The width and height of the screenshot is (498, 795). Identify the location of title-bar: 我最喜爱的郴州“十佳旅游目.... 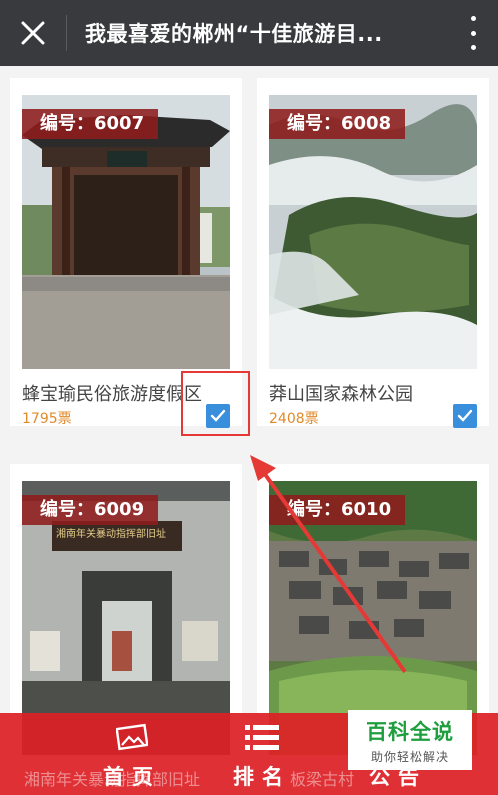
(249, 33).